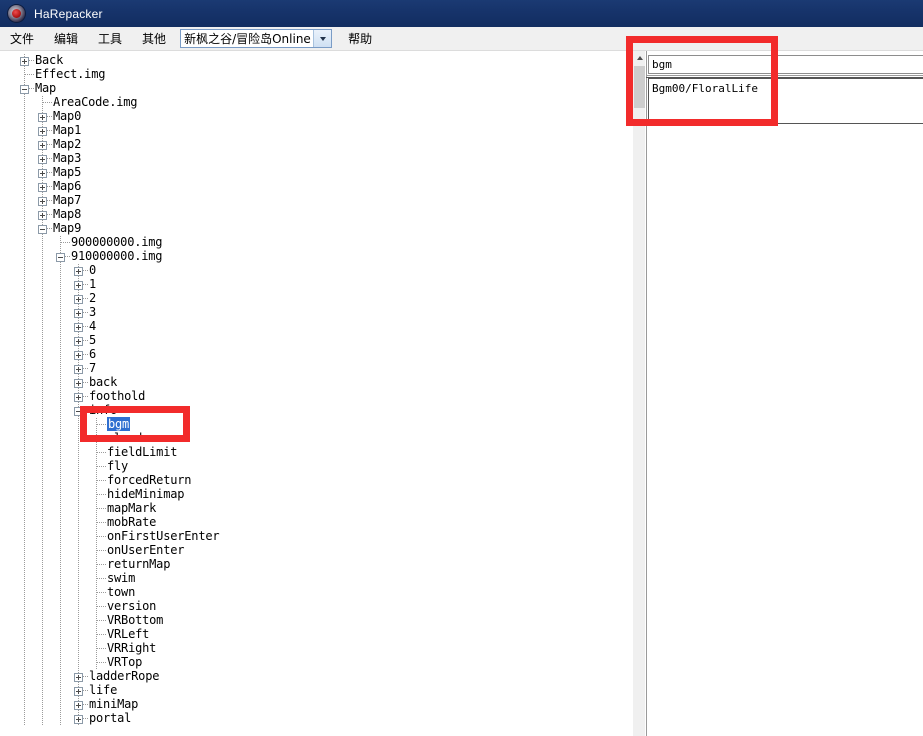 The width and height of the screenshot is (923, 736). What do you see at coordinates (316, 354) in the screenshot?
I see `tree-node: 6` at bounding box center [316, 354].